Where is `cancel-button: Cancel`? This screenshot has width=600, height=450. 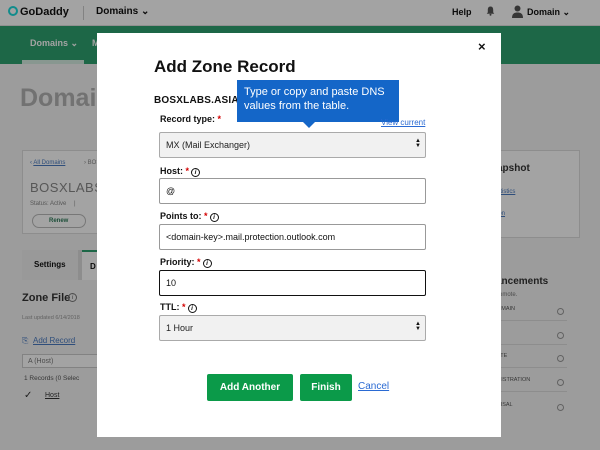 cancel-button: Cancel is located at coordinates (373, 386).